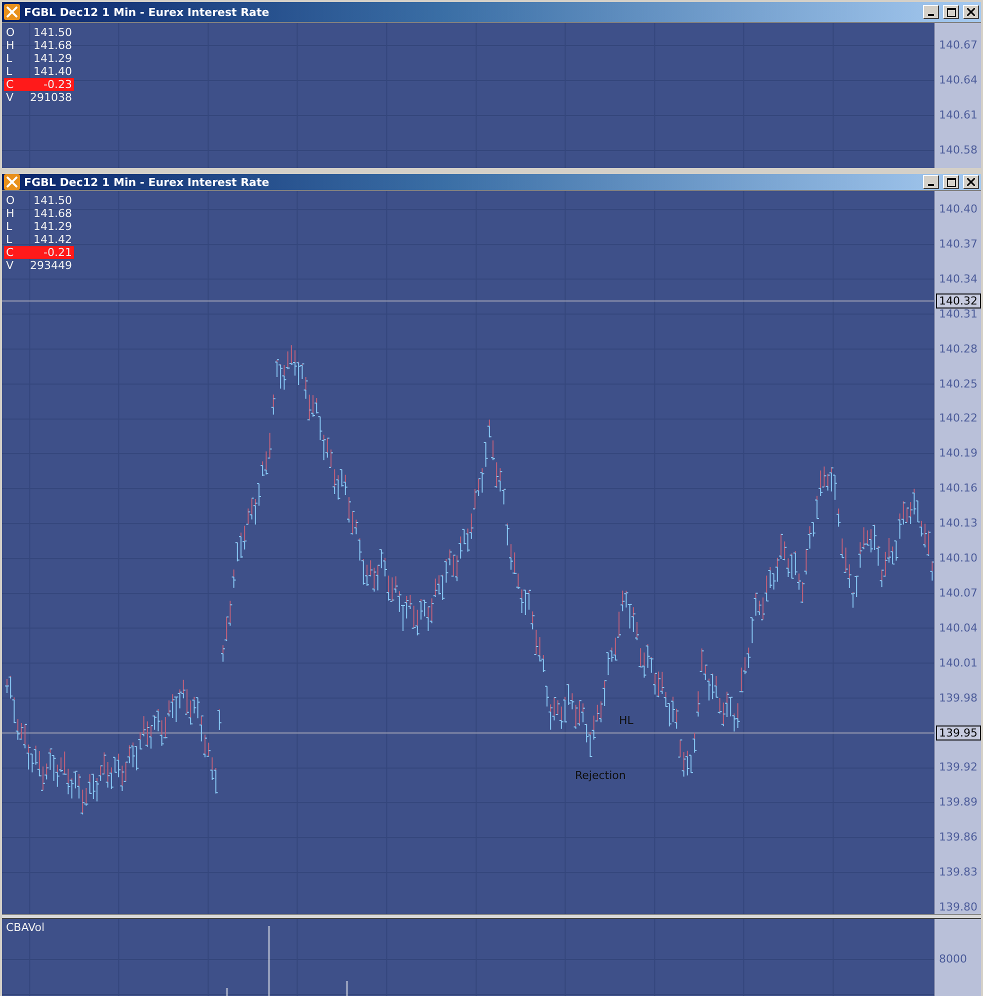 This screenshot has width=983, height=996. Describe the element at coordinates (53, 71) in the screenshot. I see `legend-value: 141.40` at that location.